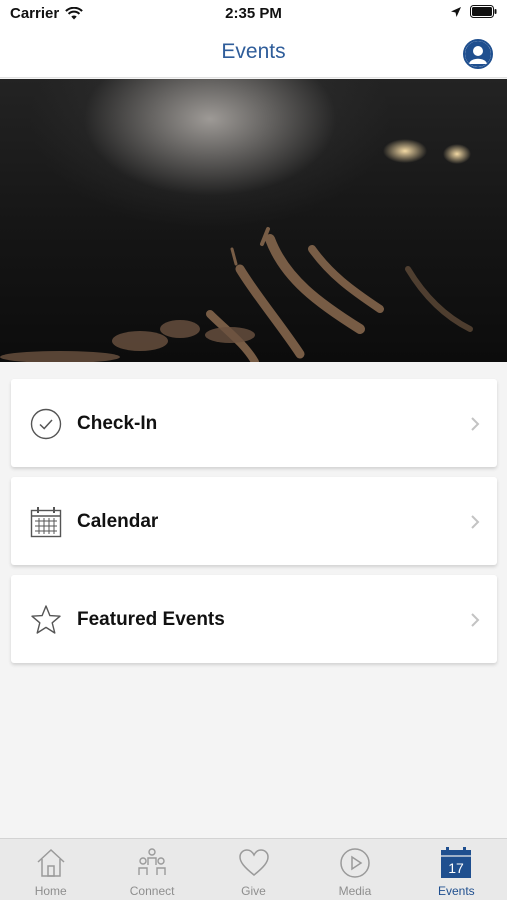  Describe the element at coordinates (46, 522) in the screenshot. I see `calendar-icon` at that location.